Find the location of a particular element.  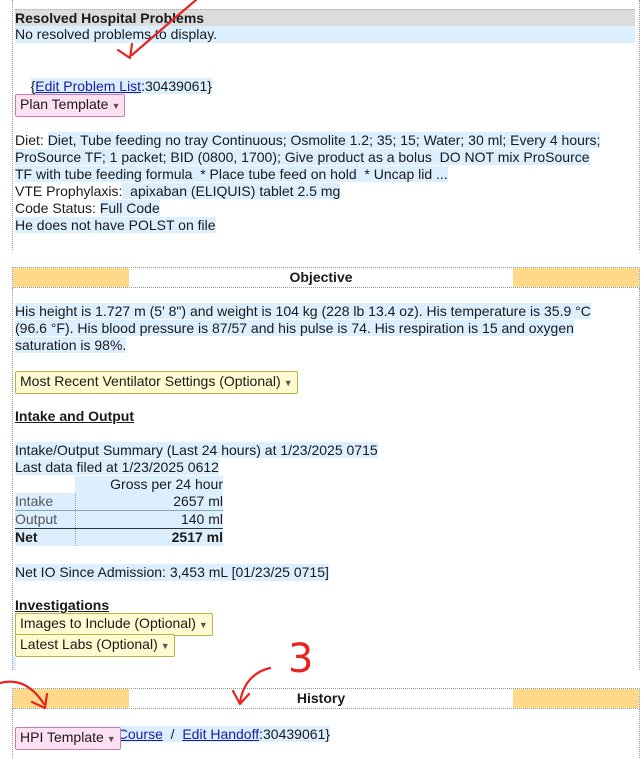

io-row-label: Net is located at coordinates (45, 537).